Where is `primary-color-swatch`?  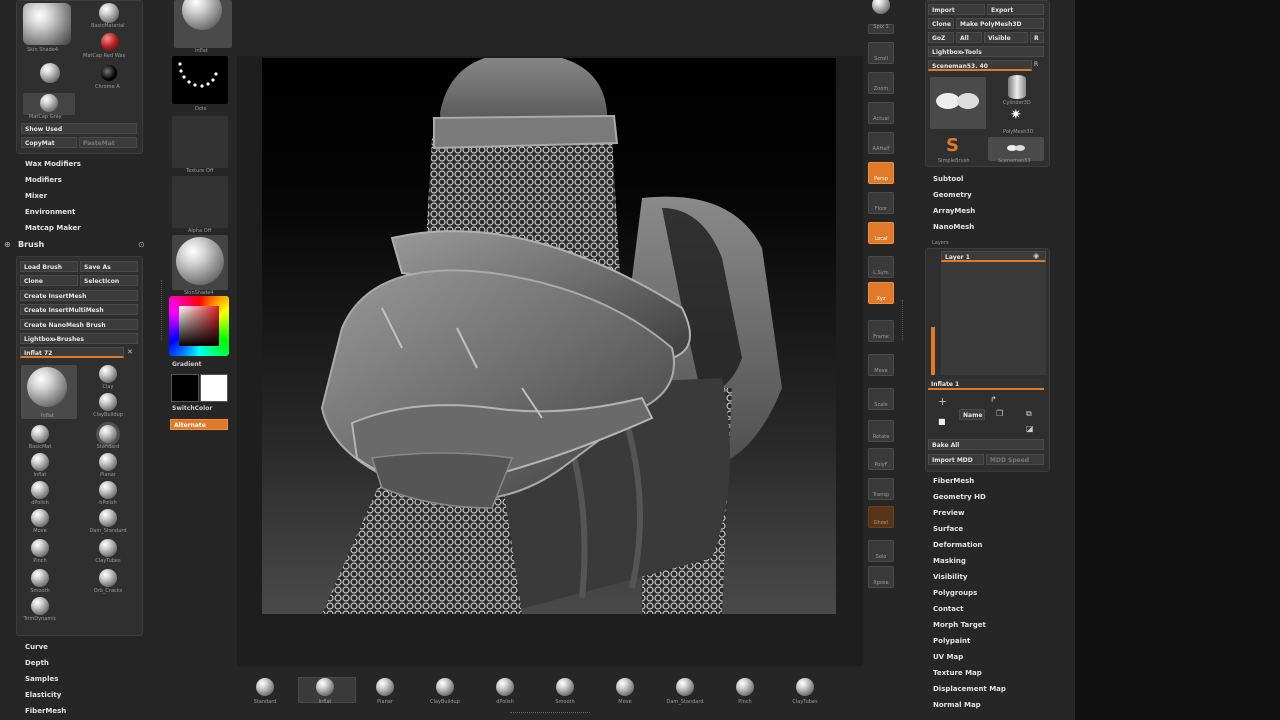 primary-color-swatch is located at coordinates (185, 388).